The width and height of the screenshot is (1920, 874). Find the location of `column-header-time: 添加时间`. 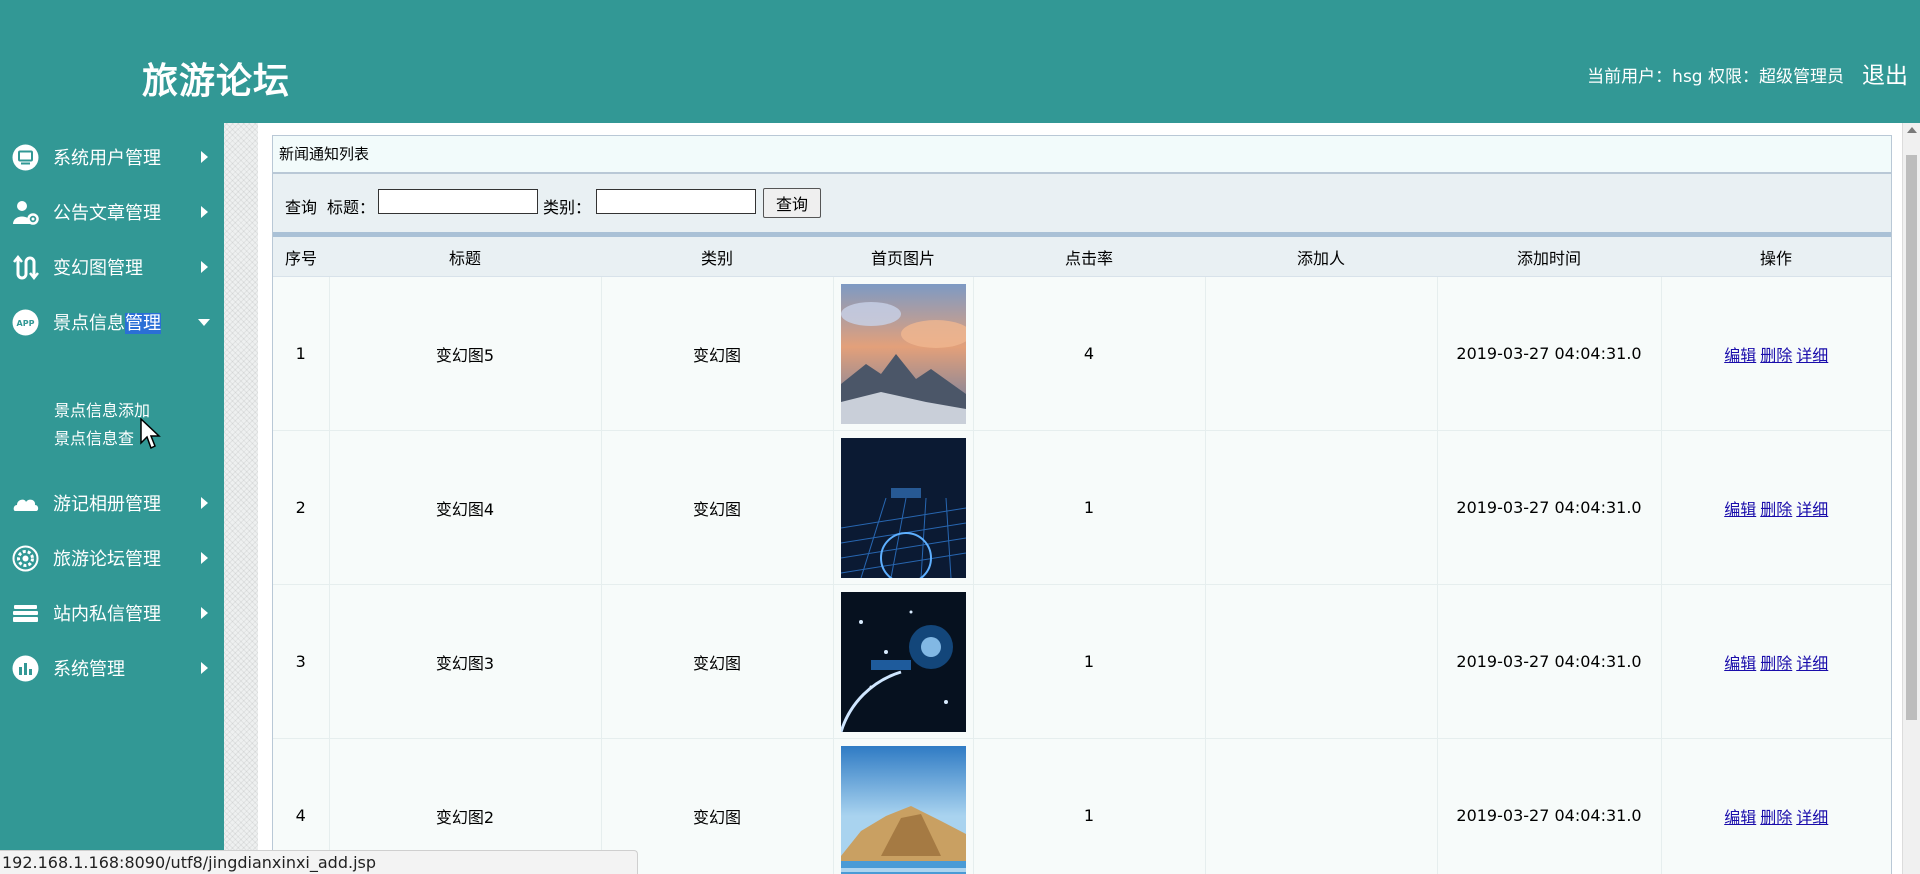

column-header-time: 添加时间 is located at coordinates (1549, 257).